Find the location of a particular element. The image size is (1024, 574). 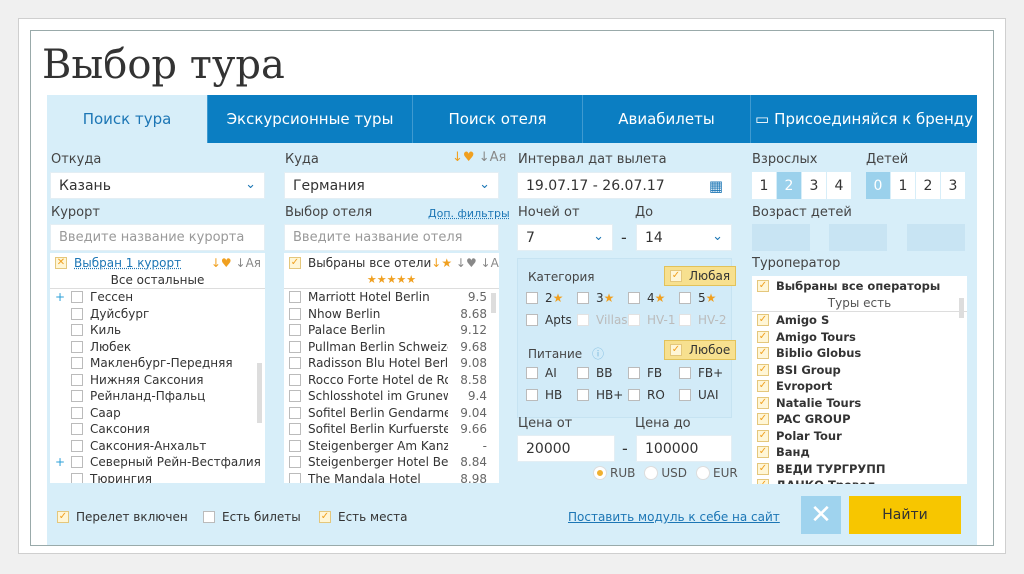

hotel-item: Radisson Blu Hotel Berlin 9.08 is located at coordinates (394, 363).